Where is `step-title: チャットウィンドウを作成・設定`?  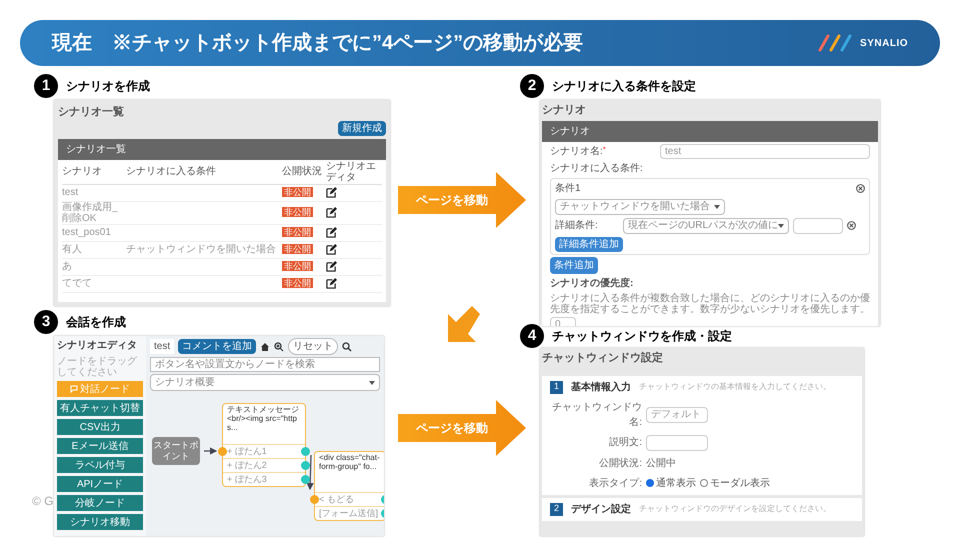 step-title: チャットウィンドウを作成・設定 is located at coordinates (642, 336).